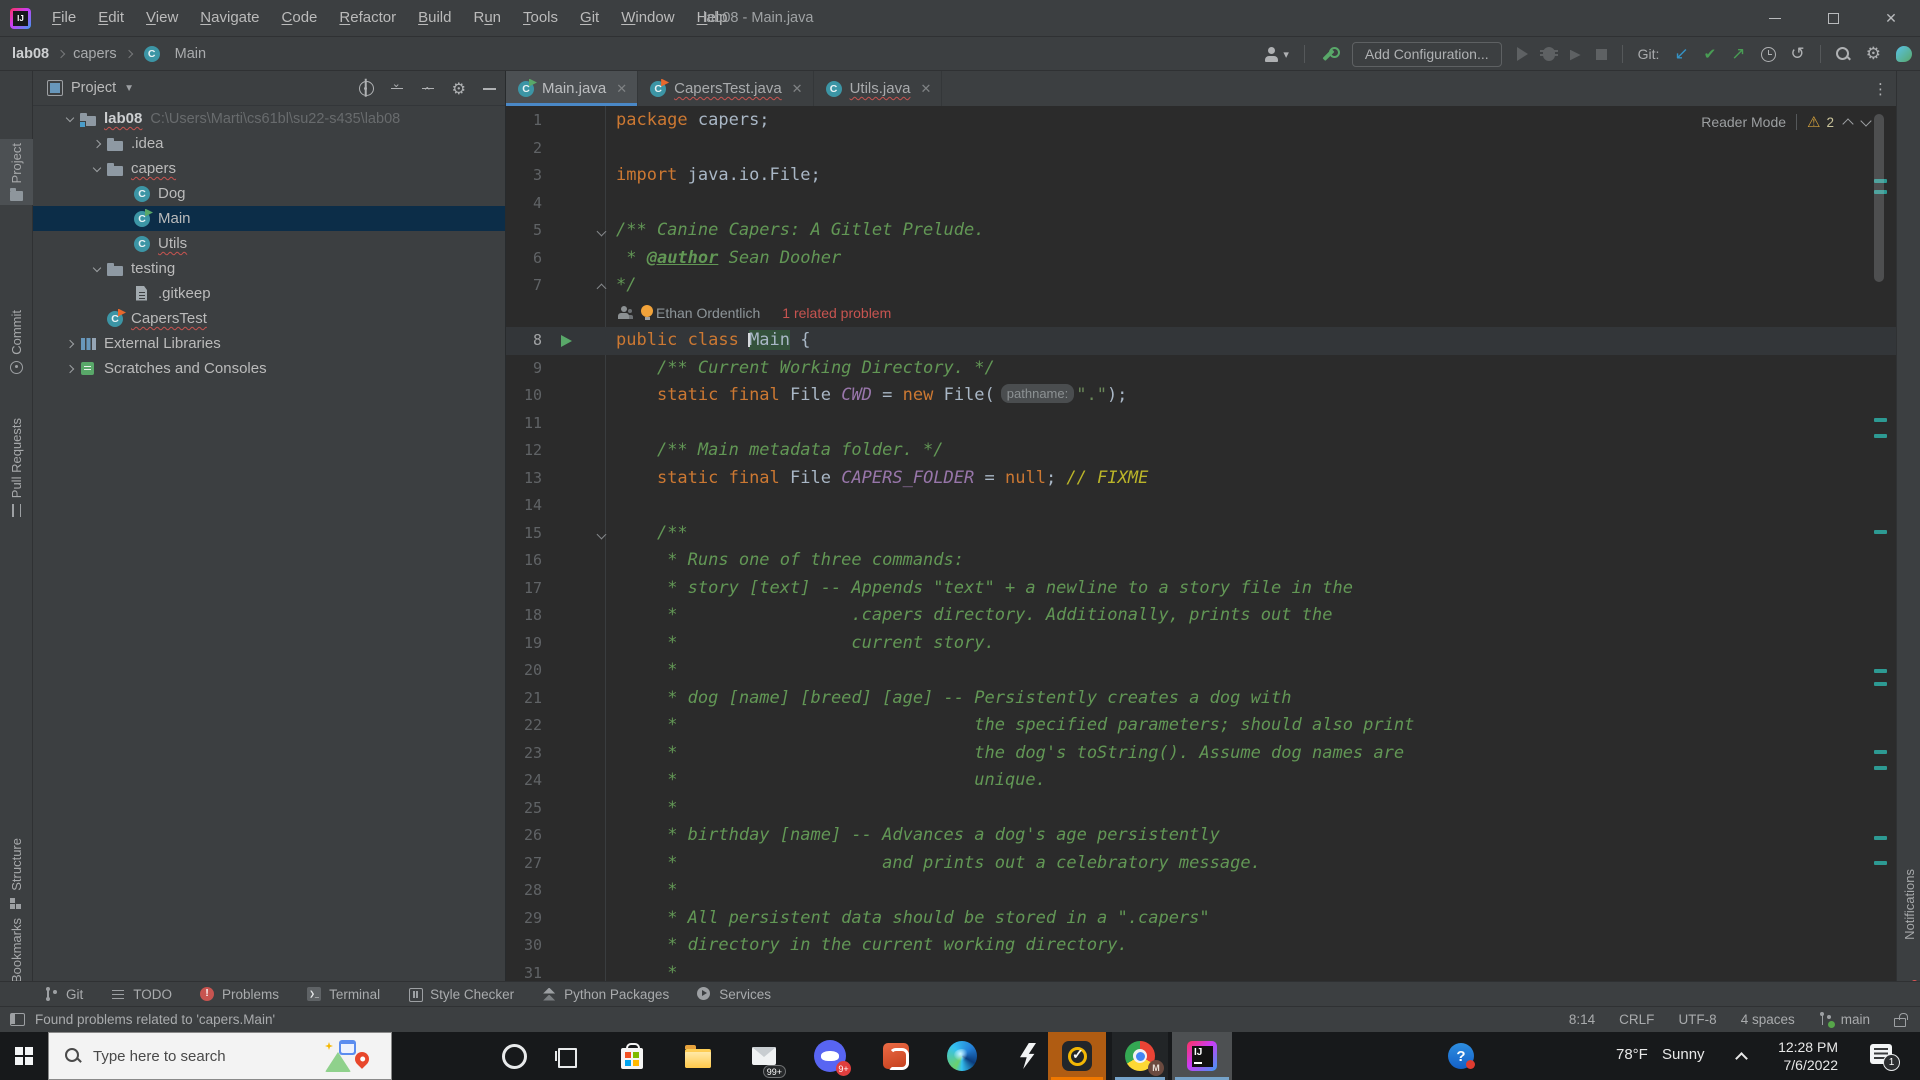 The height and width of the screenshot is (1080, 1920). What do you see at coordinates (1201, 451) in the screenshot?
I see `code-line-12: 12 /** Main metadata folder. */` at bounding box center [1201, 451].